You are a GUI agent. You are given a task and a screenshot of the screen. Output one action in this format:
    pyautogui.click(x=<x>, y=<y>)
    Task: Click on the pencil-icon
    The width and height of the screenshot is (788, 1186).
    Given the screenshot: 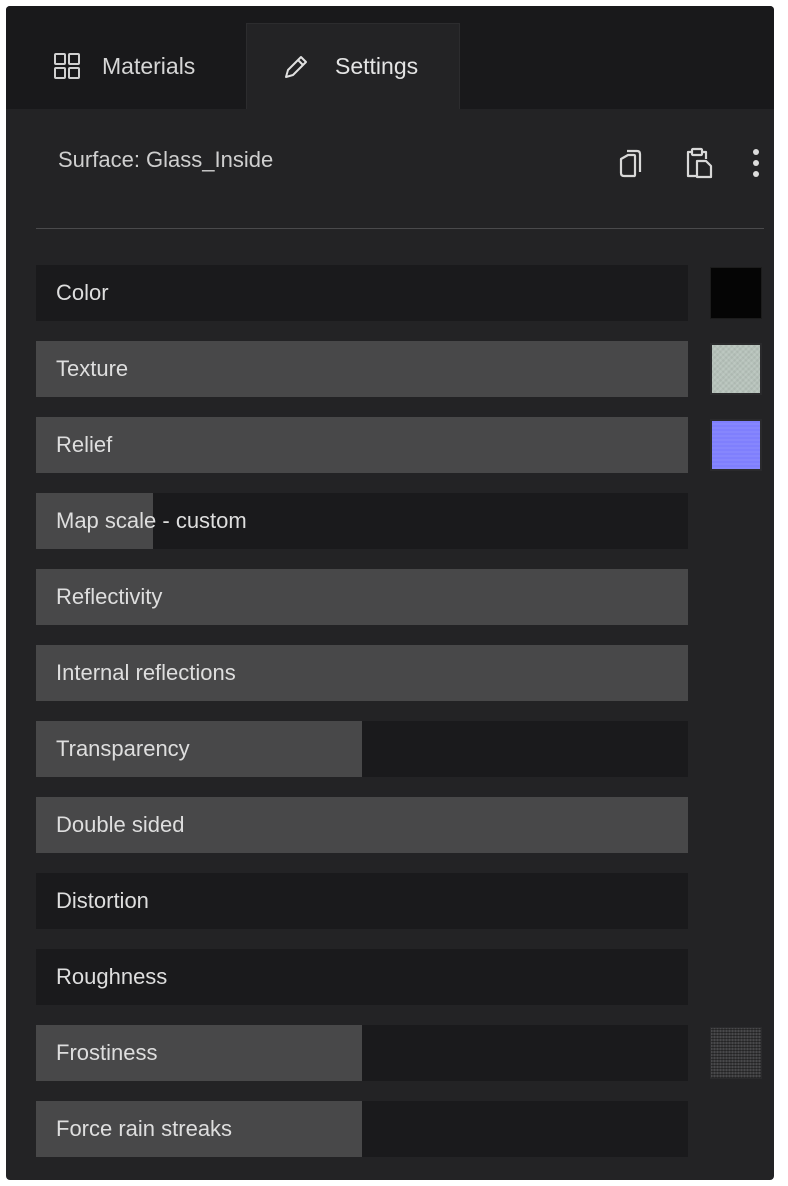 What is the action you would take?
    pyautogui.click(x=296, y=67)
    